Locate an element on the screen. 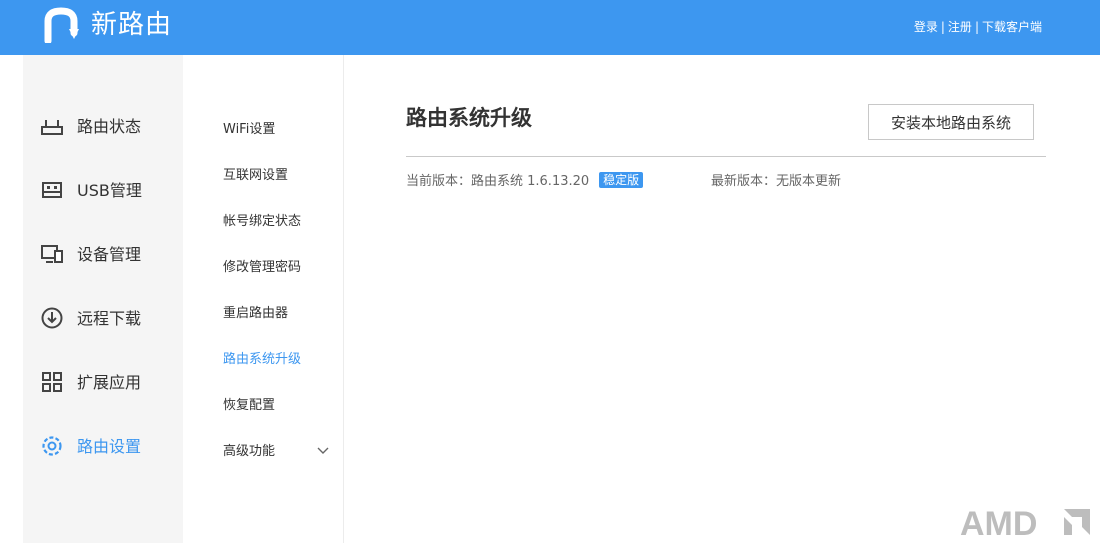 The height and width of the screenshot is (543, 1100). install-local-system-button: 安装本地路由系统 is located at coordinates (951, 122).